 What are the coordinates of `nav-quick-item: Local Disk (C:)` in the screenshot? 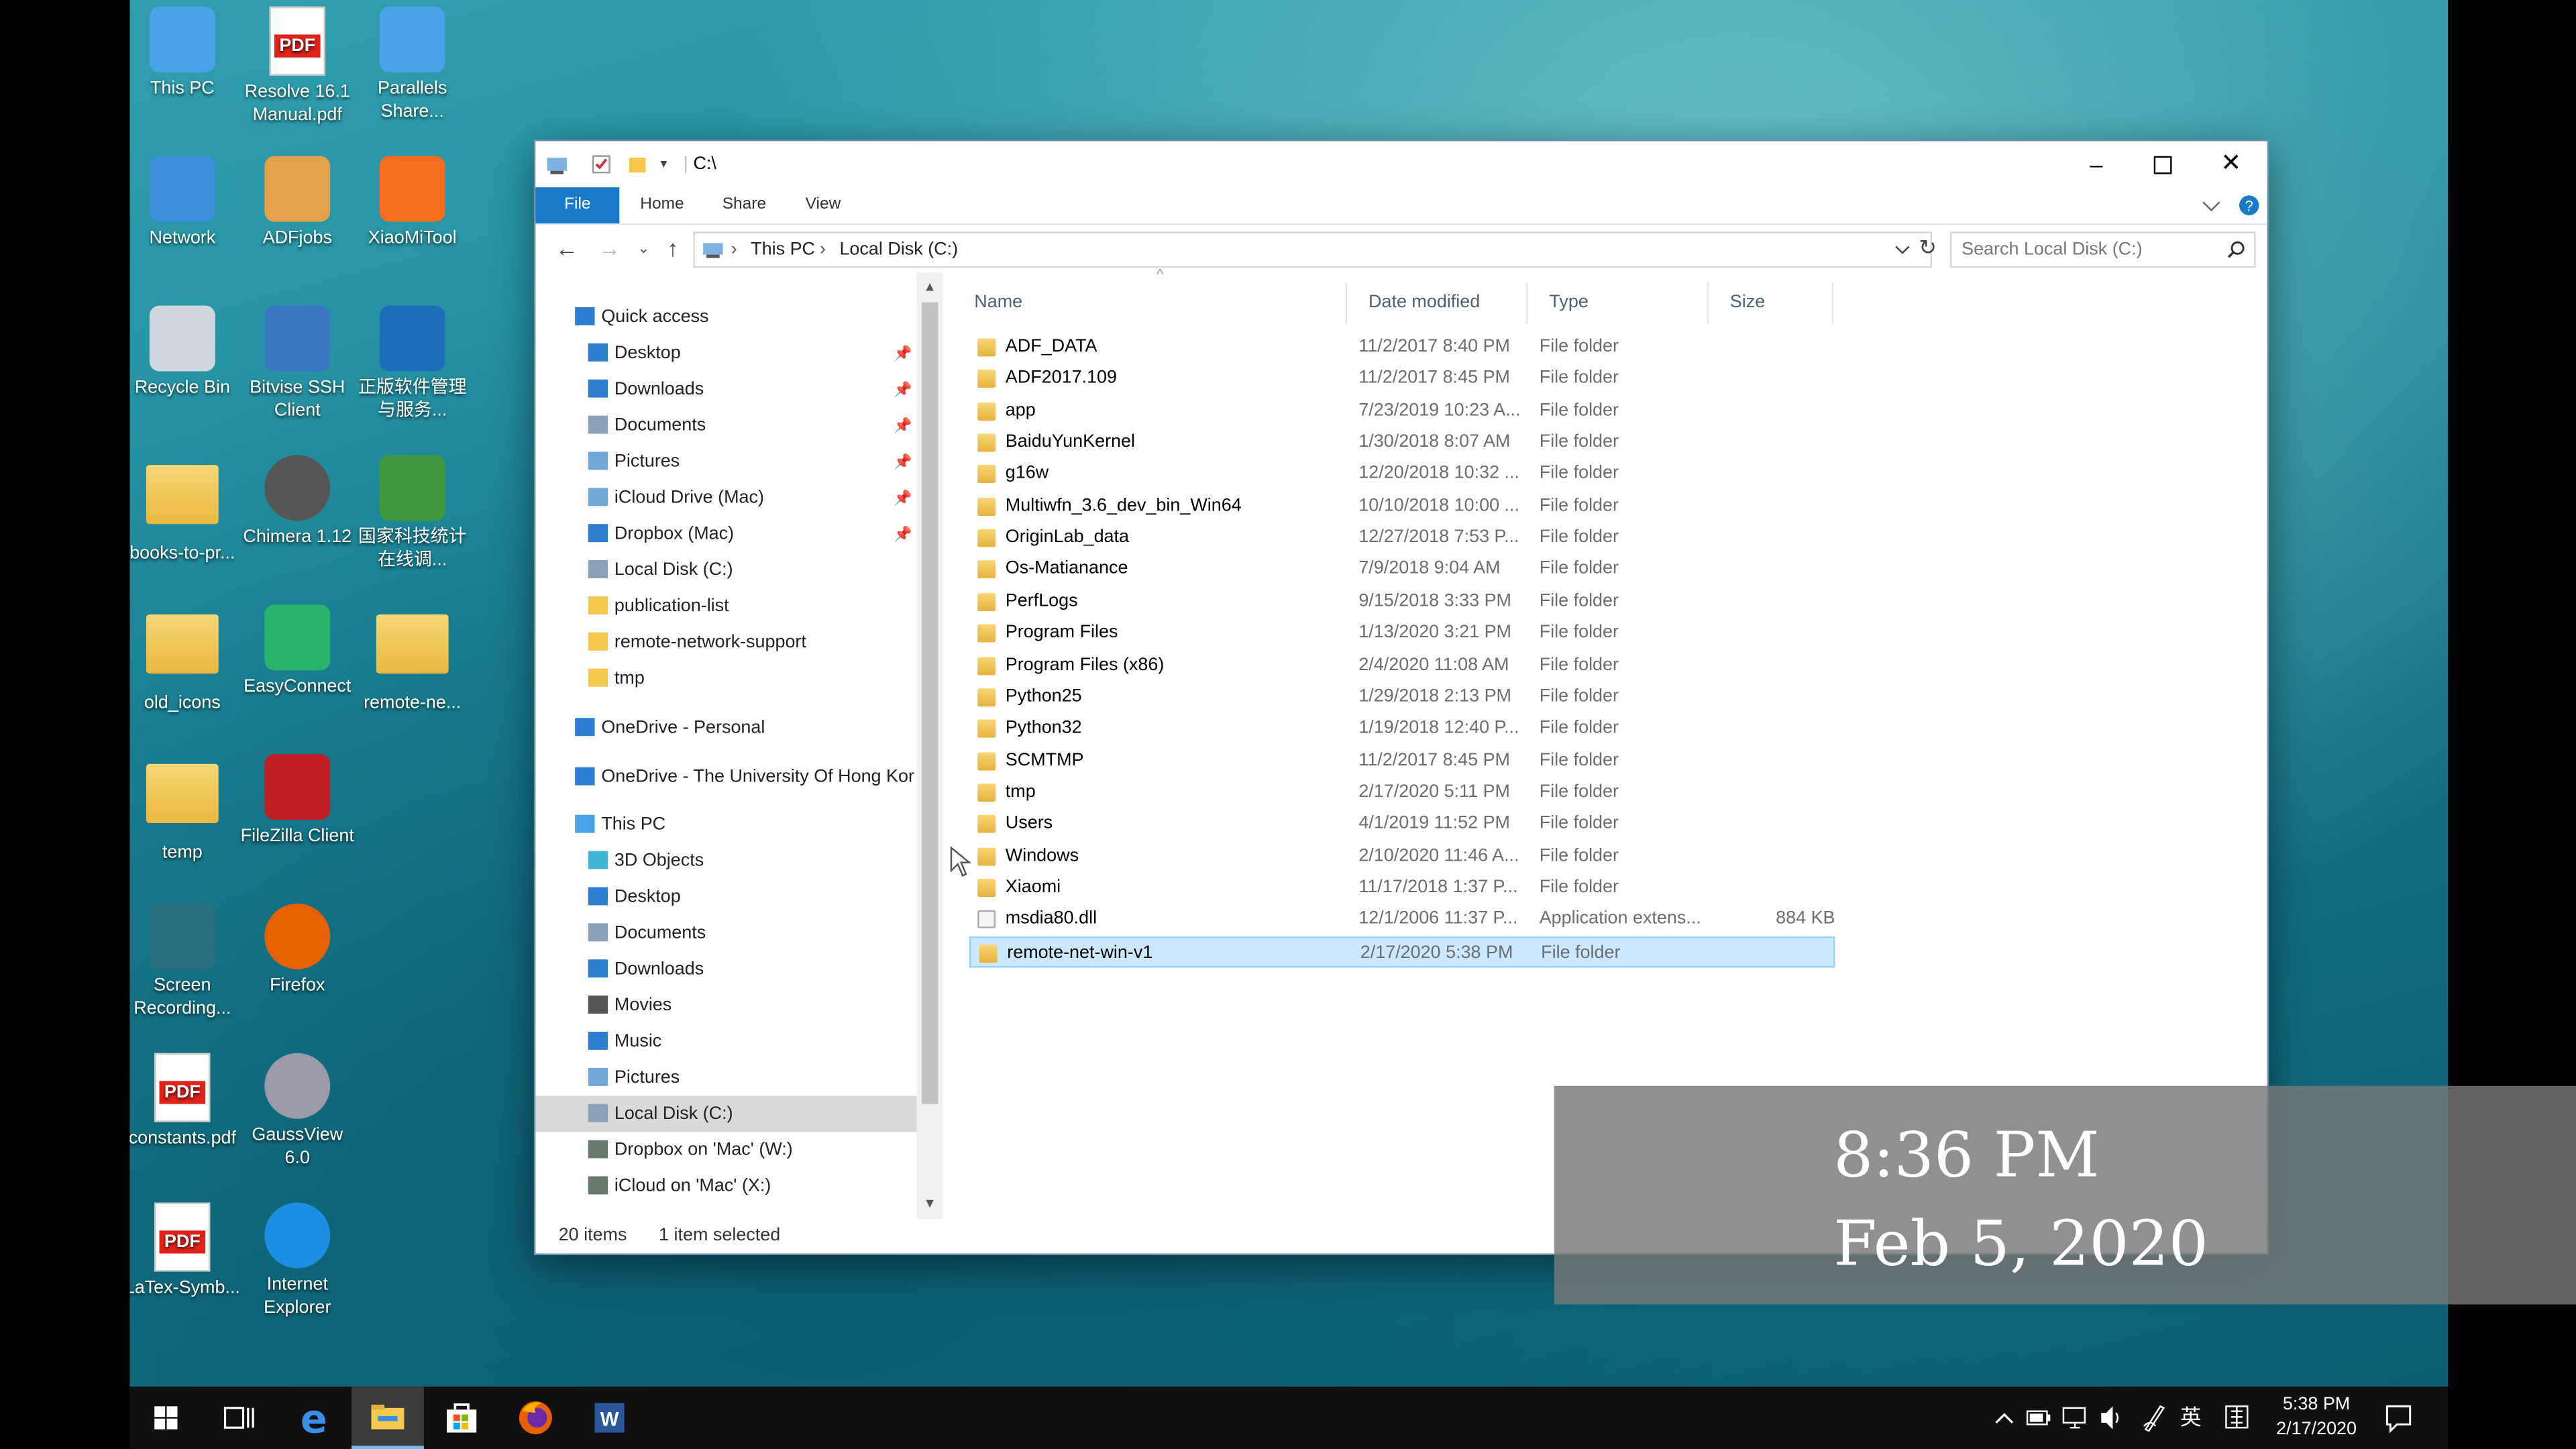 It's located at (725, 570).